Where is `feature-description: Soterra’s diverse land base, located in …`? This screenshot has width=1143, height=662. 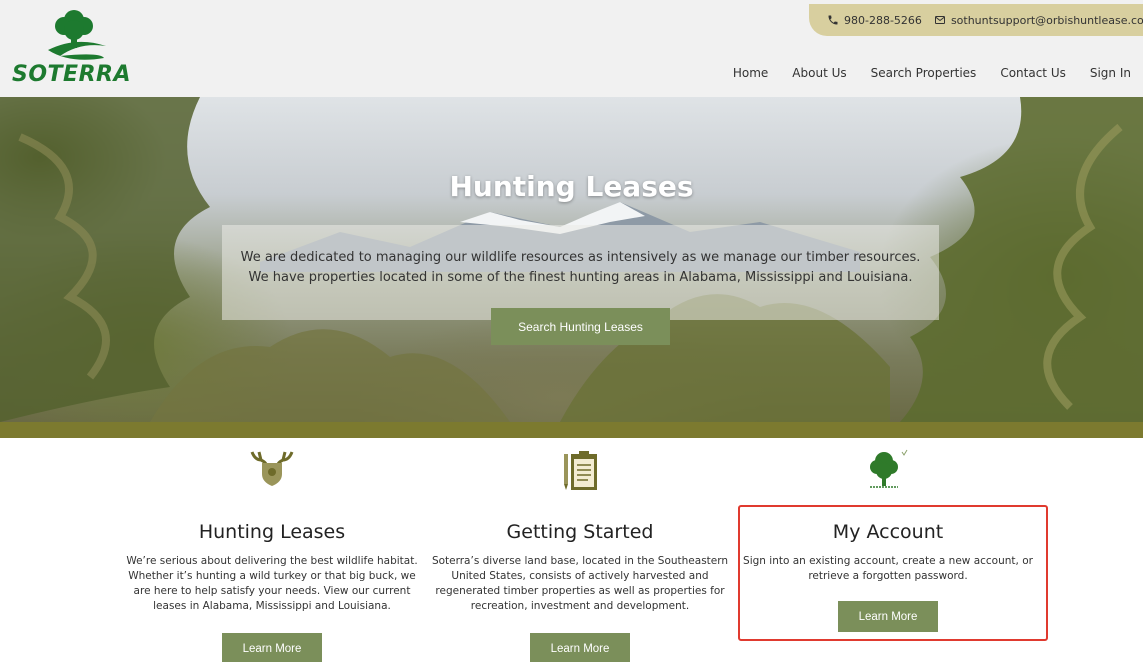
feature-description: Soterra’s diverse land base, located in … is located at coordinates (580, 583).